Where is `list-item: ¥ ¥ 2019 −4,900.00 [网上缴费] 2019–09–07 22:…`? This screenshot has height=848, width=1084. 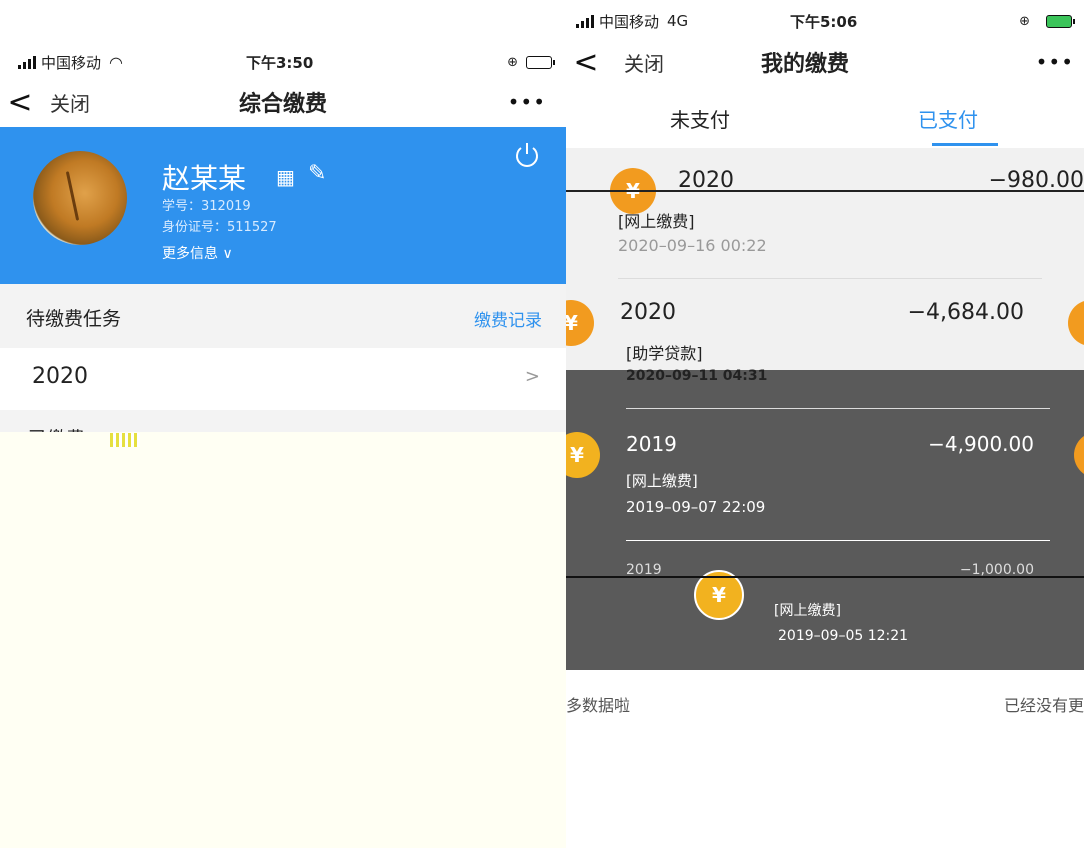 list-item: ¥ ¥ 2019 −4,900.00 [网上缴费] 2019–09–07 22:… is located at coordinates (825, 475).